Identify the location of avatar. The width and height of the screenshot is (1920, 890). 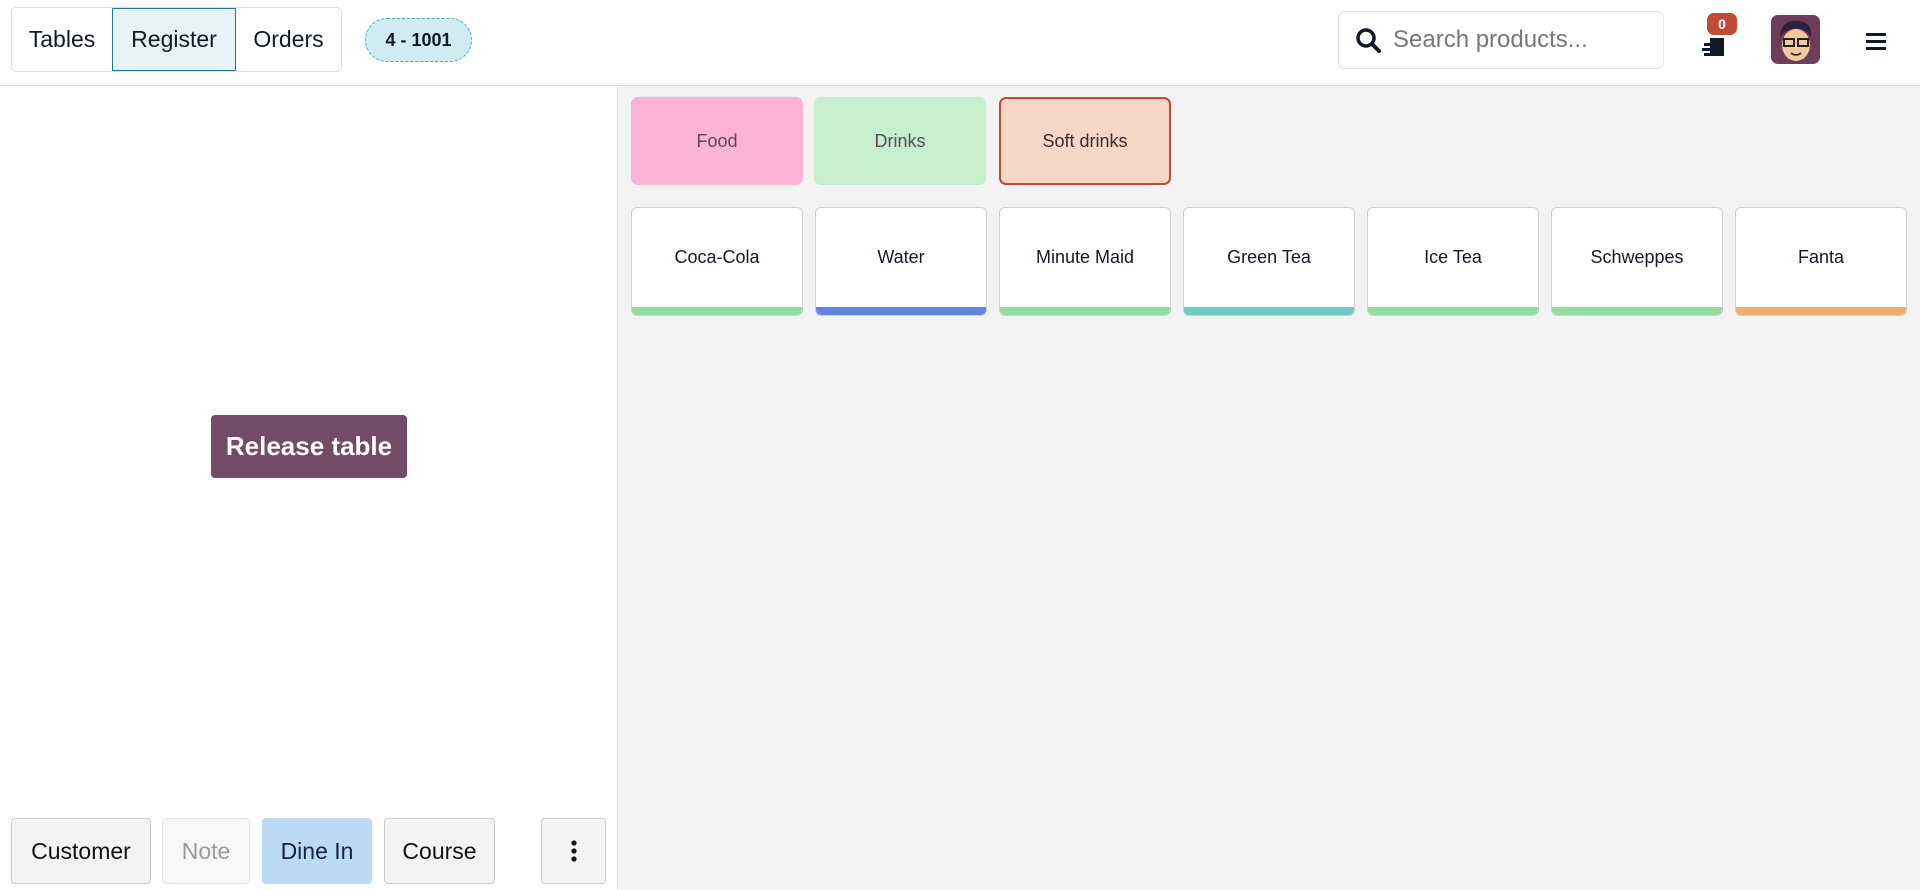
(1795, 39).